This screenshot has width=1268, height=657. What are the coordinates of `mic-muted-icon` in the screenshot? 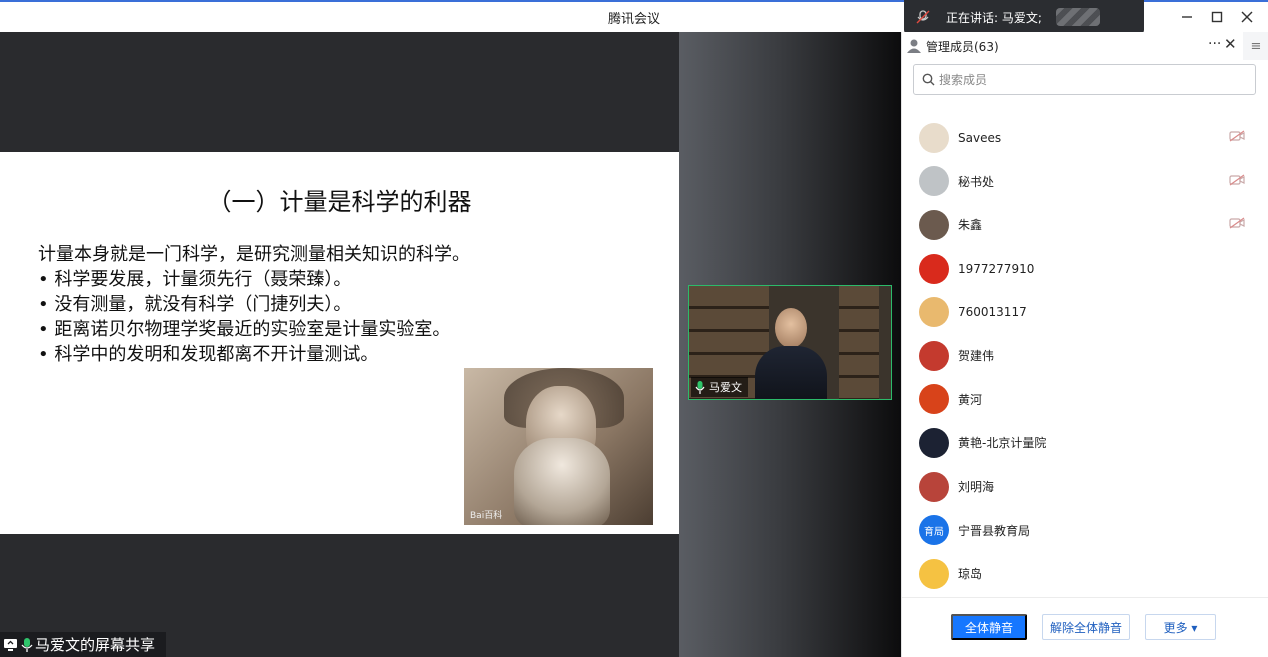 It's located at (923, 17).